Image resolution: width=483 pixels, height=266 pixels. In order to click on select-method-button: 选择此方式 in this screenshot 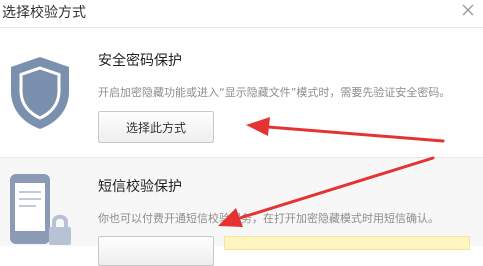, I will do `click(156, 127)`.